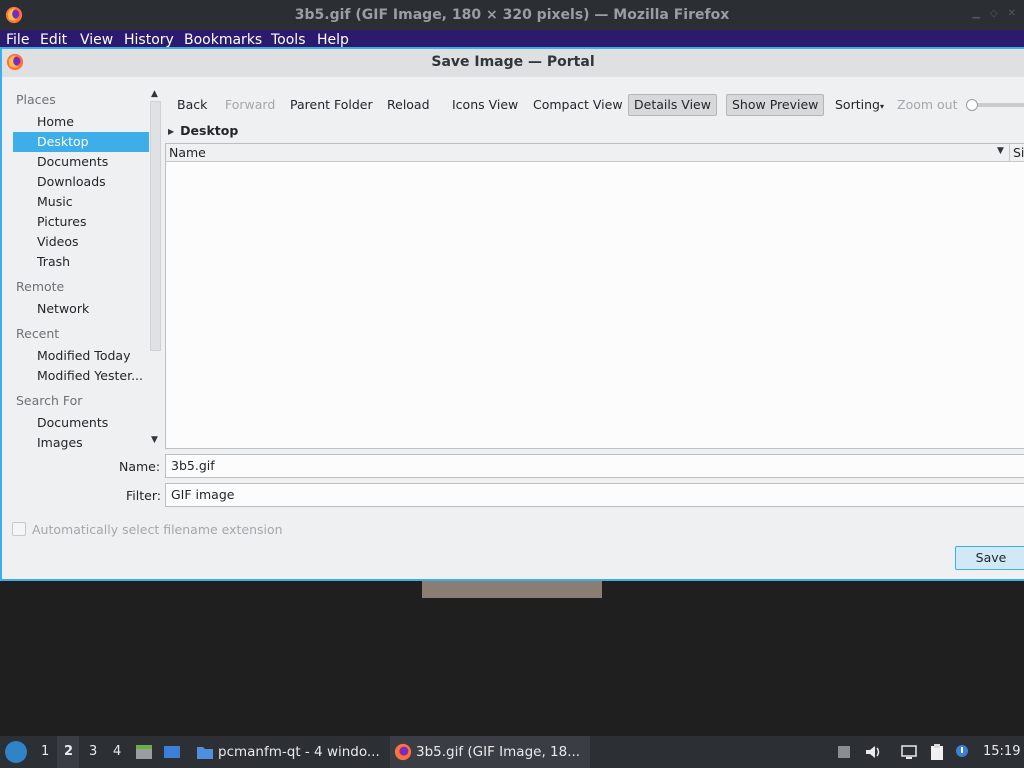  What do you see at coordinates (578, 105) in the screenshot?
I see `compact-view-button: Compact View` at bounding box center [578, 105].